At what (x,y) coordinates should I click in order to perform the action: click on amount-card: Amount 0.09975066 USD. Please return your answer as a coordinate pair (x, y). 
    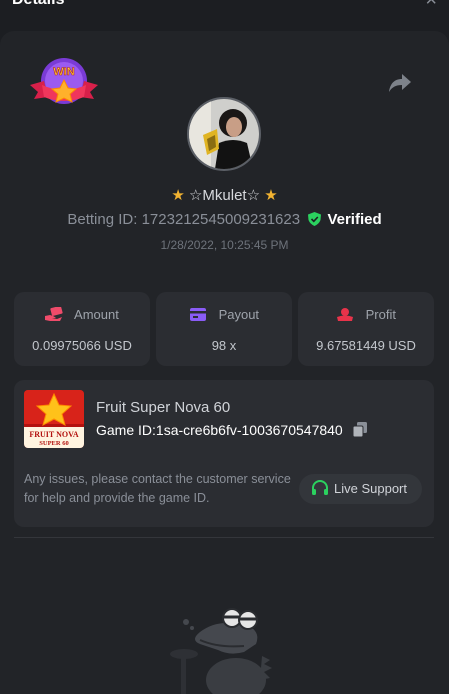
    Looking at the image, I should click on (82, 329).